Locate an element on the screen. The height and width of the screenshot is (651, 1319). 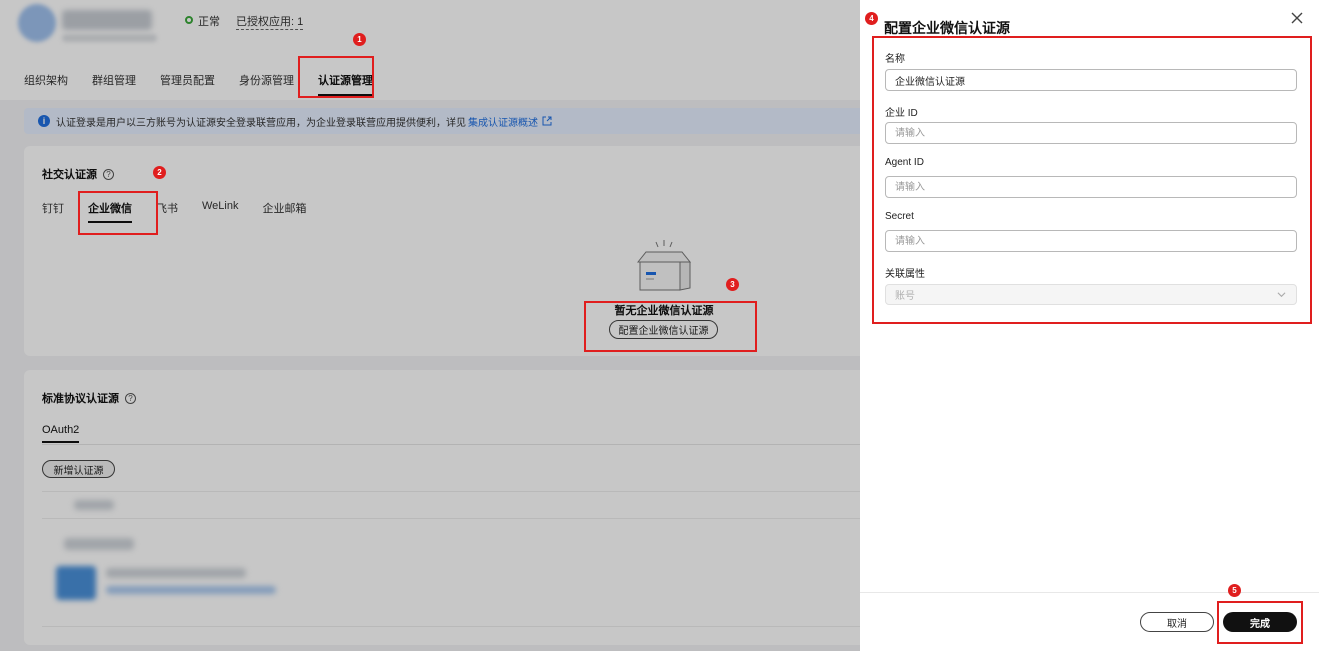
annotation-marker-1: 1 is located at coordinates (359, 39).